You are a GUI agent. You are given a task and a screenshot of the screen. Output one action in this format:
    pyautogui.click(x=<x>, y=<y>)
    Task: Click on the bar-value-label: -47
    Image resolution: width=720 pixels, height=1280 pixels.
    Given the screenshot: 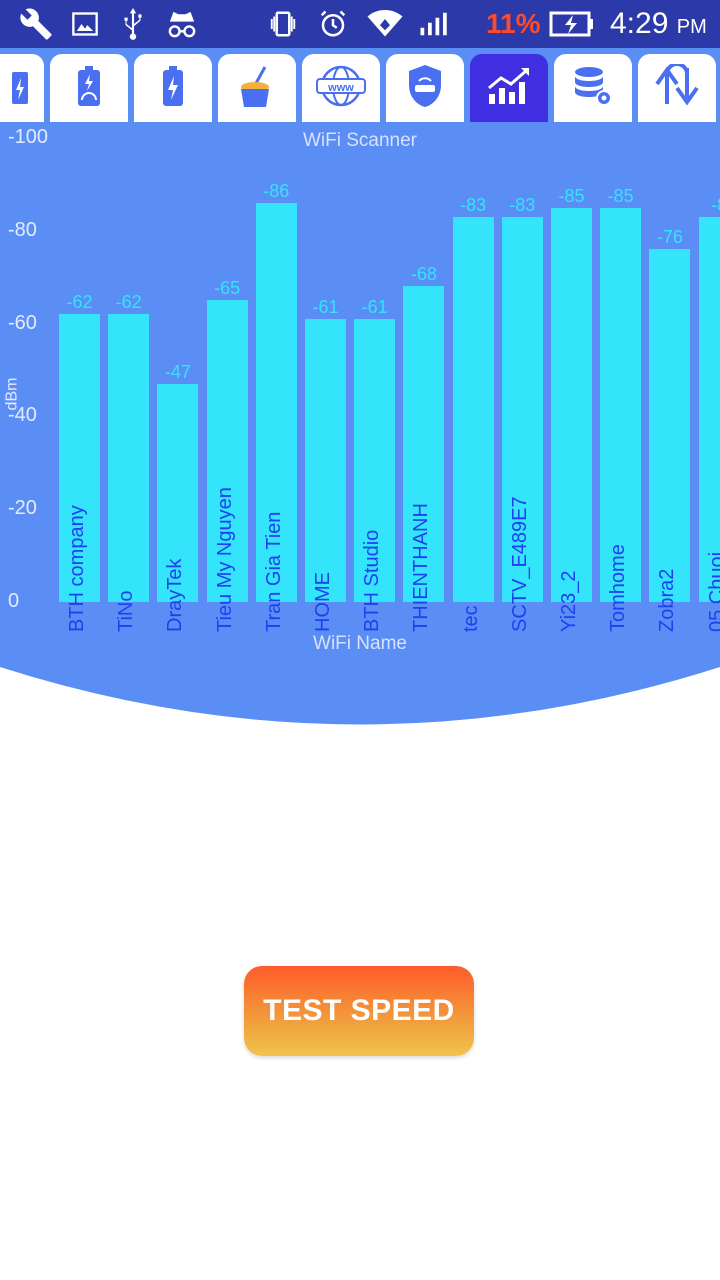 What is the action you would take?
    pyautogui.click(x=177, y=371)
    